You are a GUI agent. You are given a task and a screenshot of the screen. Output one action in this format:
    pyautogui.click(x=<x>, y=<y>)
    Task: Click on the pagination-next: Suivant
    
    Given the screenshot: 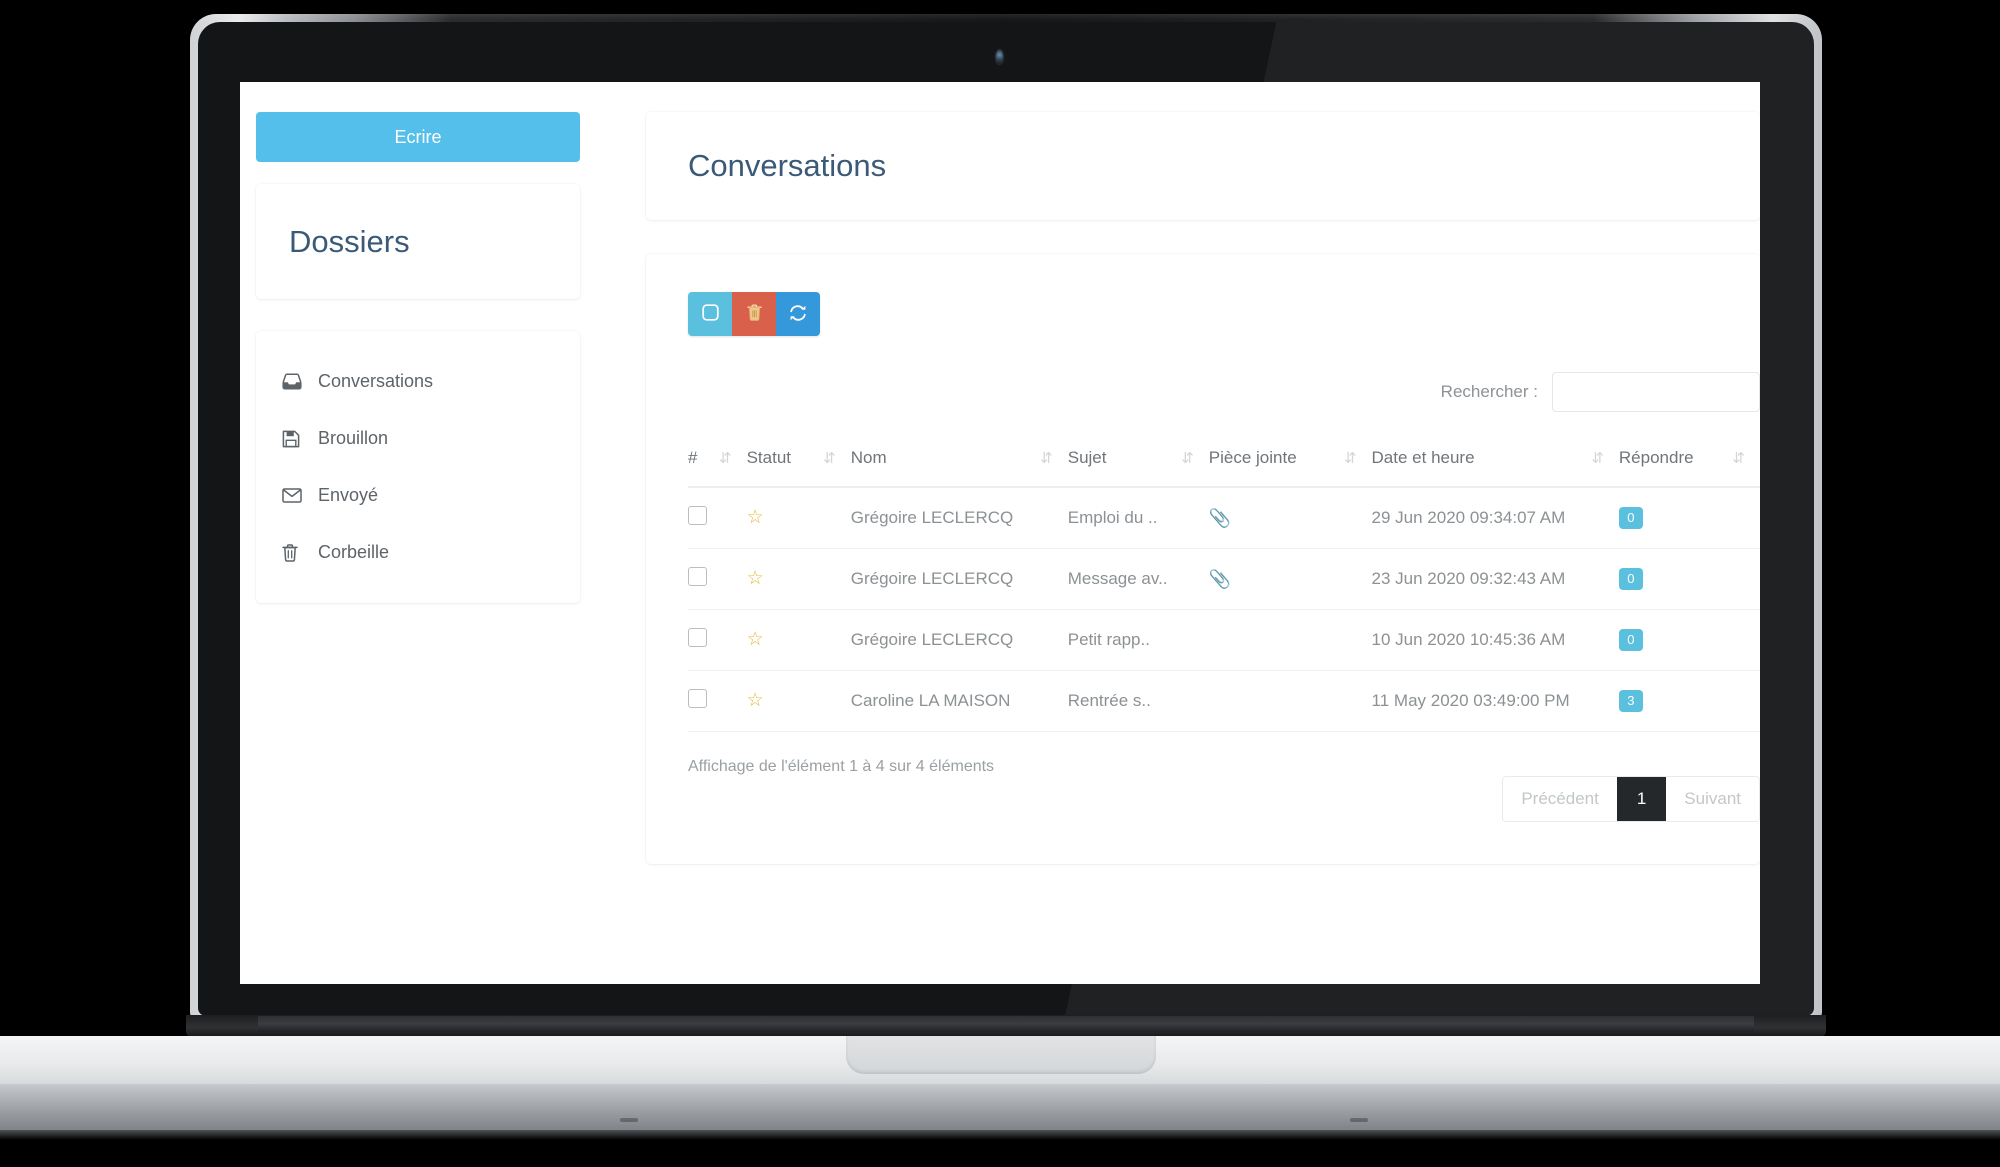 What is the action you would take?
    pyautogui.click(x=1712, y=799)
    